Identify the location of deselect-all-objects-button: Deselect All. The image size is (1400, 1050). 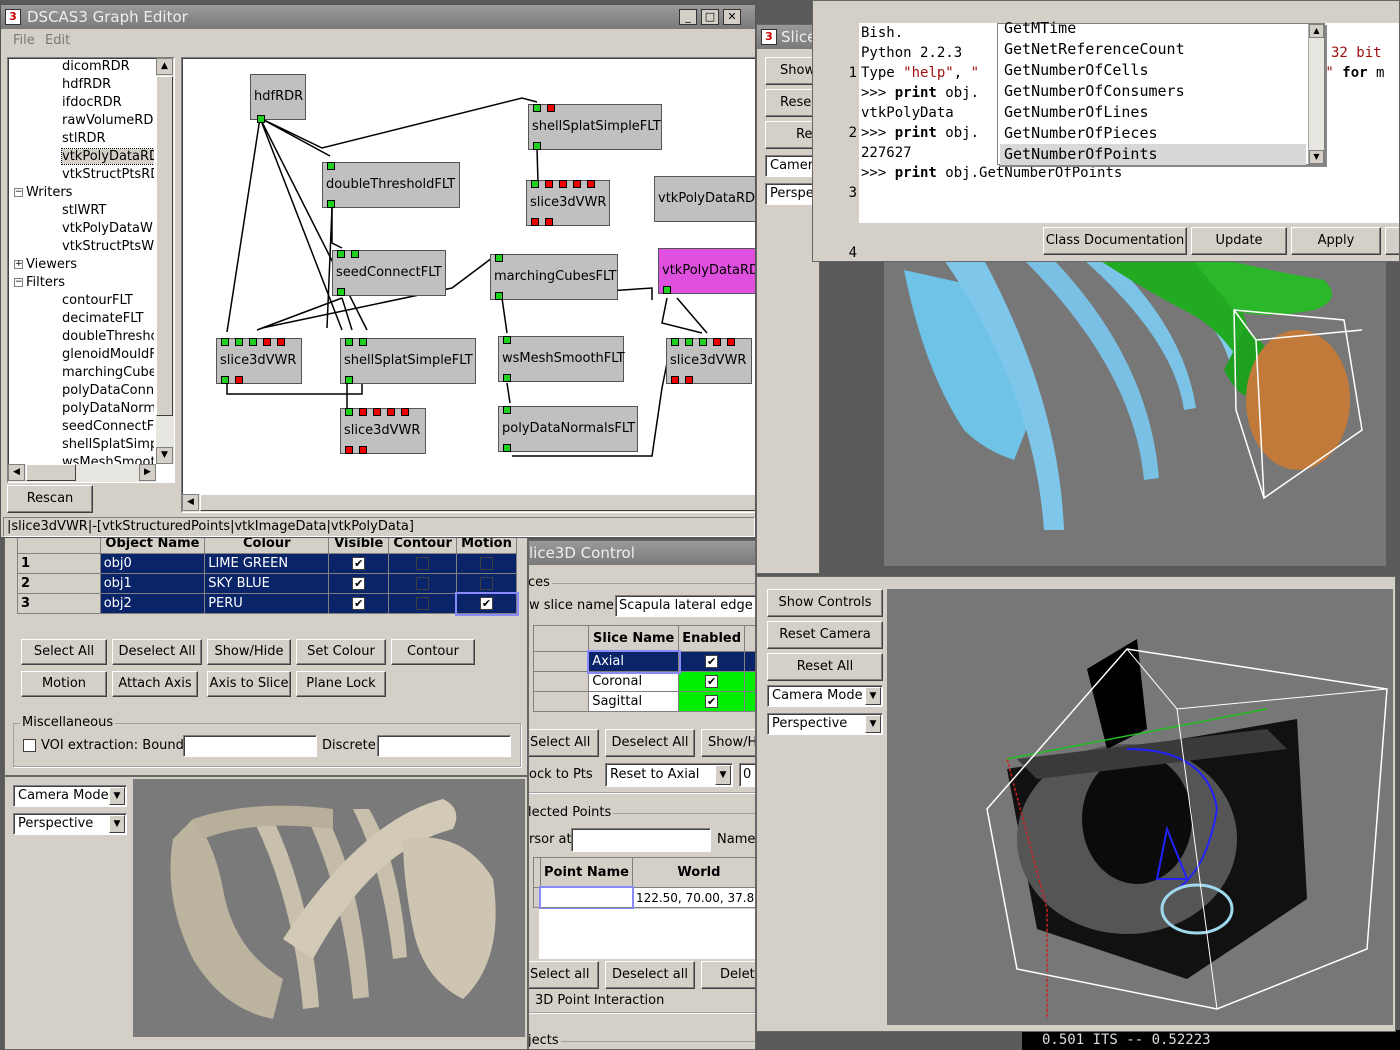
(157, 652).